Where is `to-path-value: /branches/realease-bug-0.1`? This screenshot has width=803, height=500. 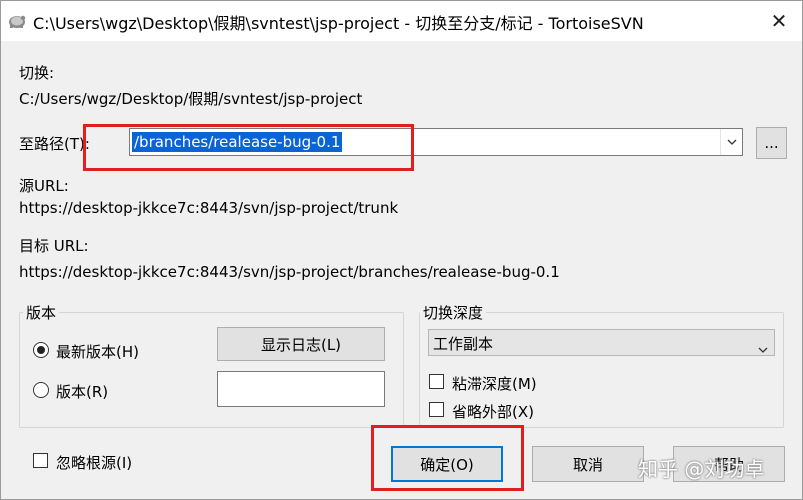 to-path-value: /branches/realease-bug-0.1 is located at coordinates (237, 142).